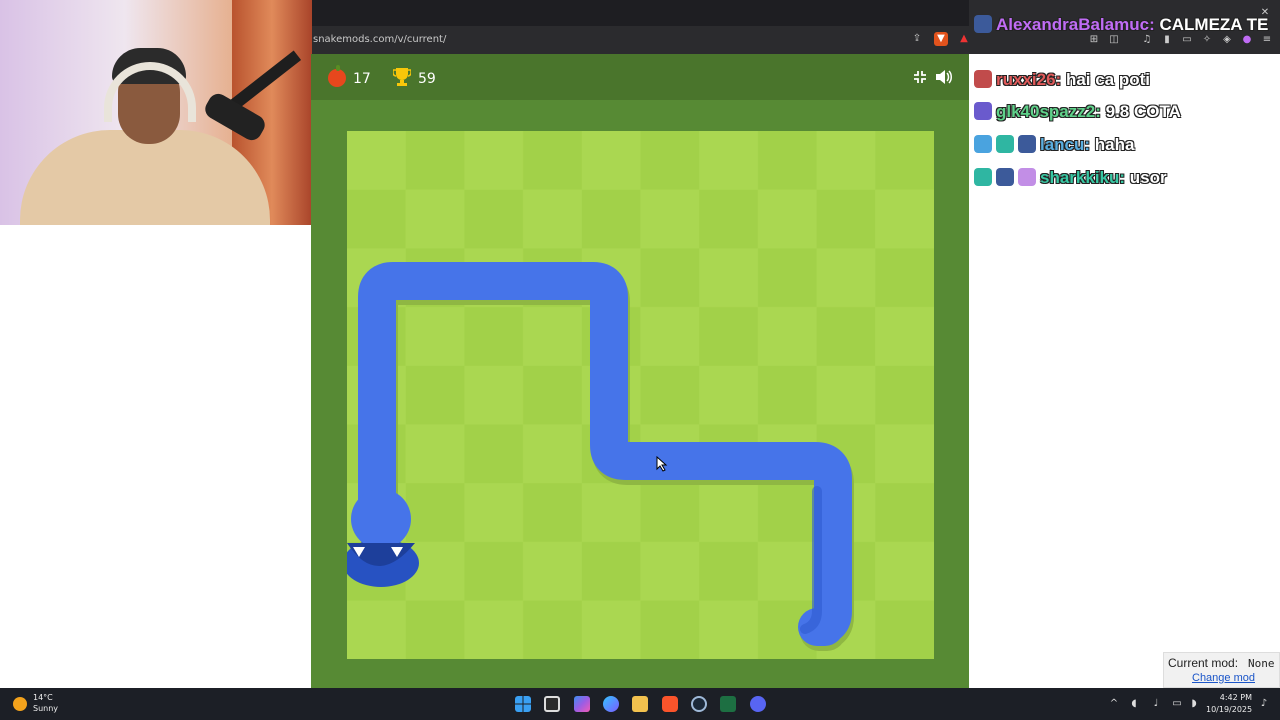  What do you see at coordinates (941, 39) in the screenshot?
I see `brave-shield-icon: ▼` at bounding box center [941, 39].